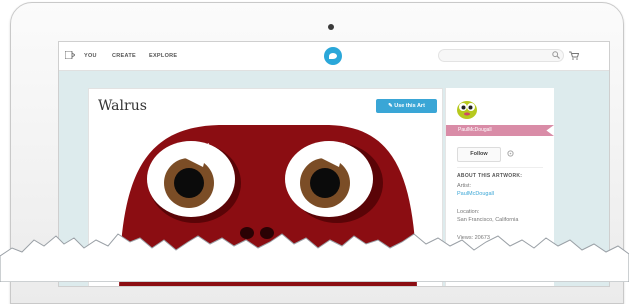 The height and width of the screenshot is (304, 629). Describe the element at coordinates (163, 56) in the screenshot. I see `nav-explore: EXPLORE` at that location.